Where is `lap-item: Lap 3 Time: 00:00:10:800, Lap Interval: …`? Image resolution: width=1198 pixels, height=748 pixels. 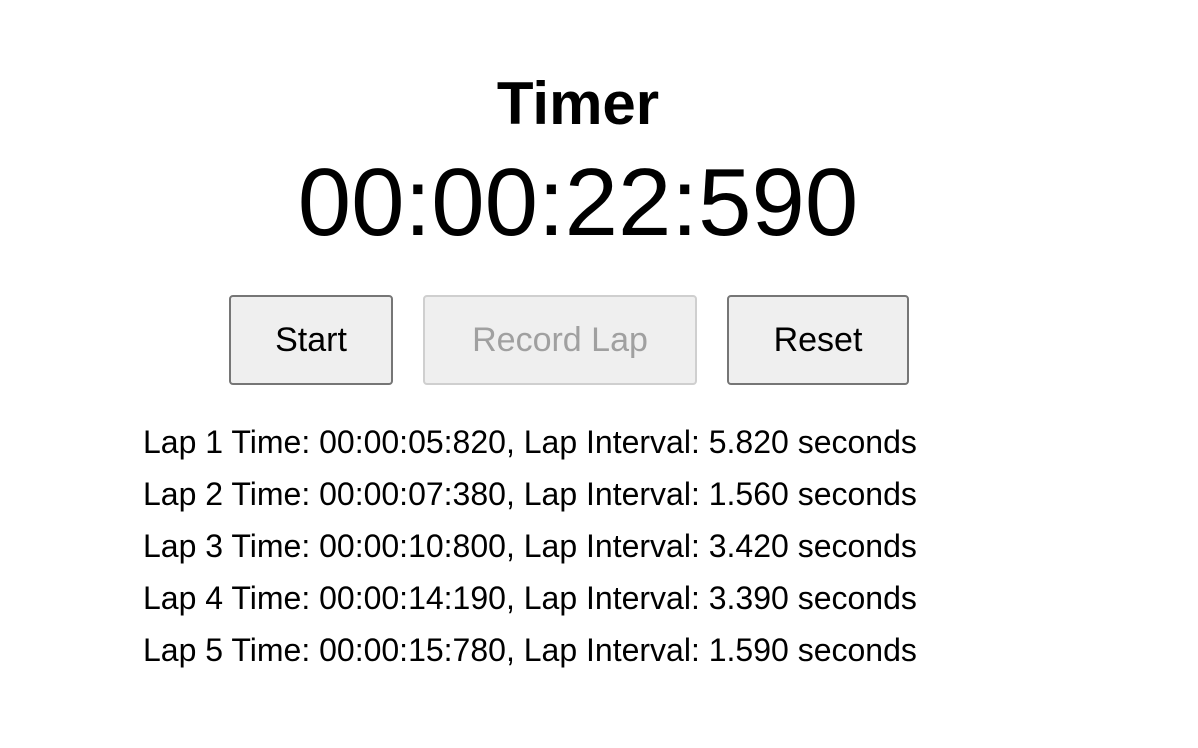
lap-item: Lap 3 Time: 00:00:10:800, Lap Interval: … is located at coordinates (530, 546).